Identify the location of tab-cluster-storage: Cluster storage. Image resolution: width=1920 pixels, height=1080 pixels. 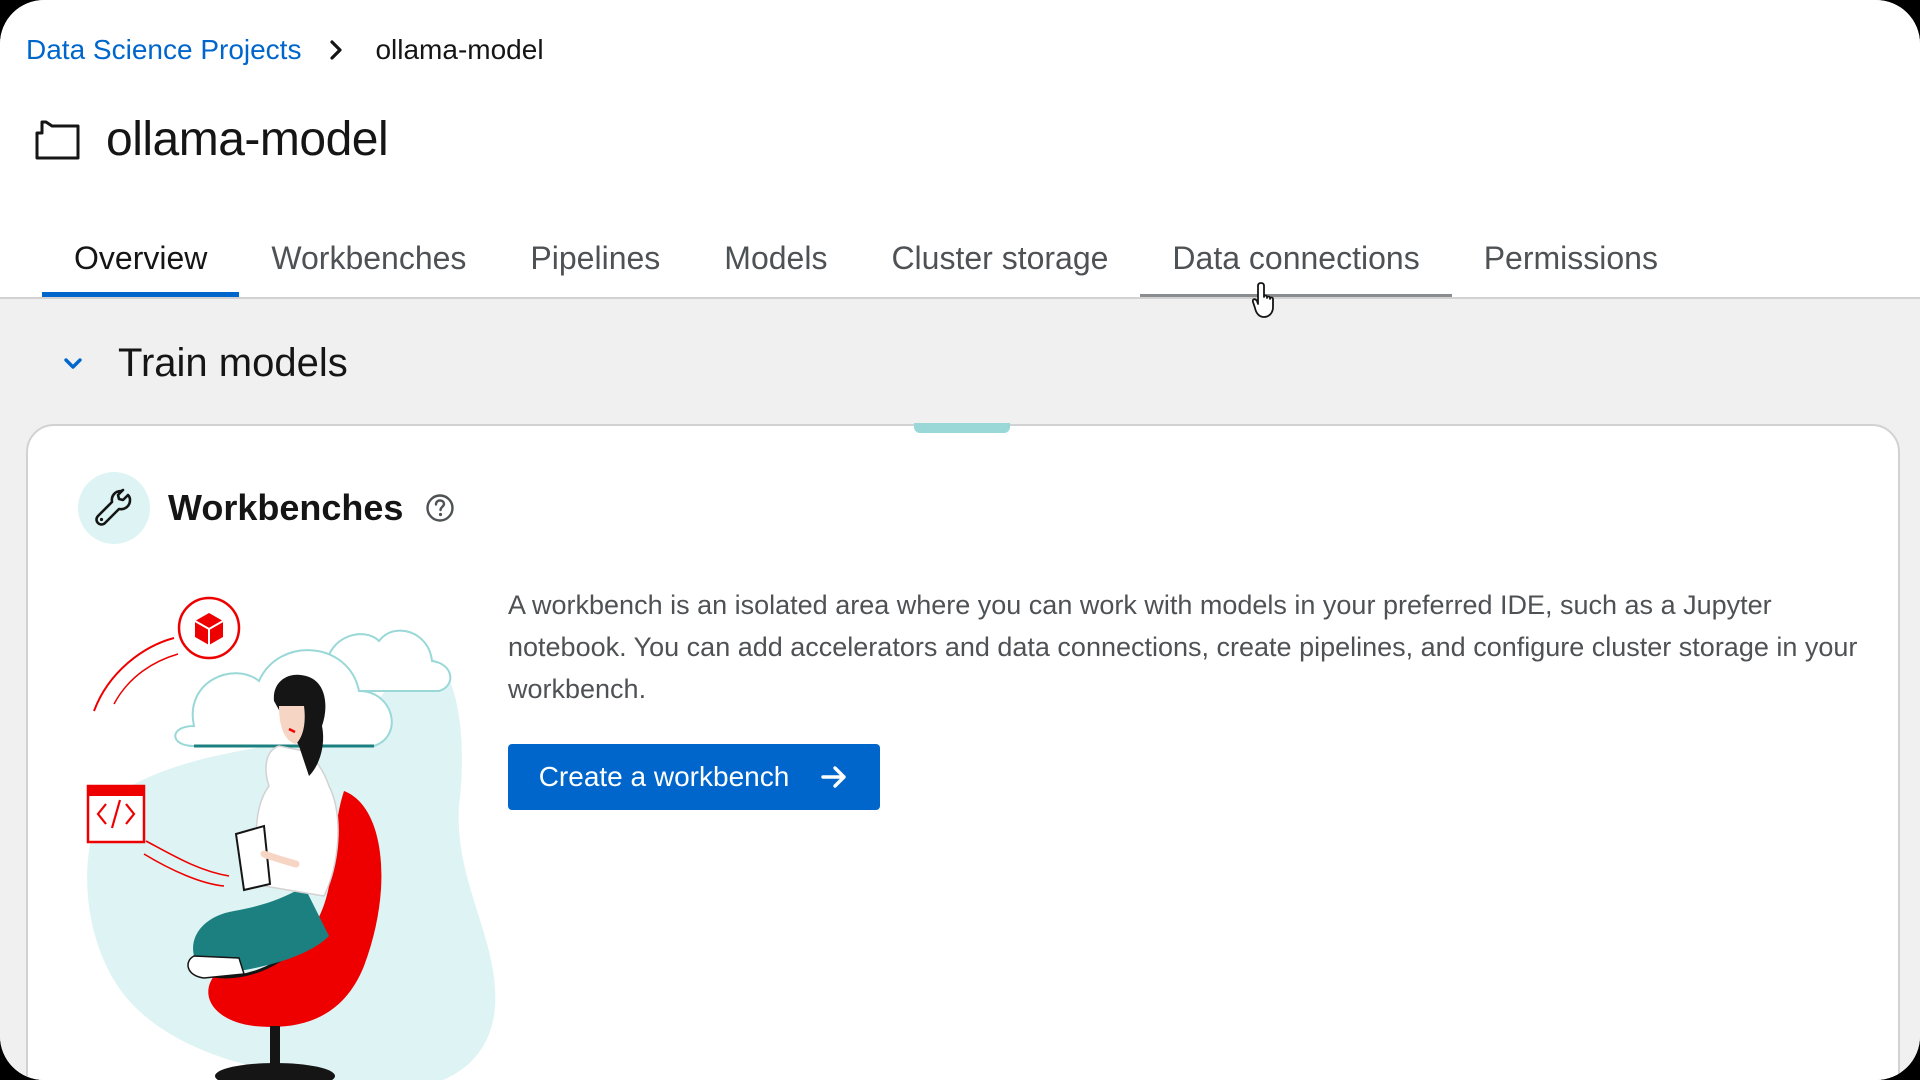
(999, 264).